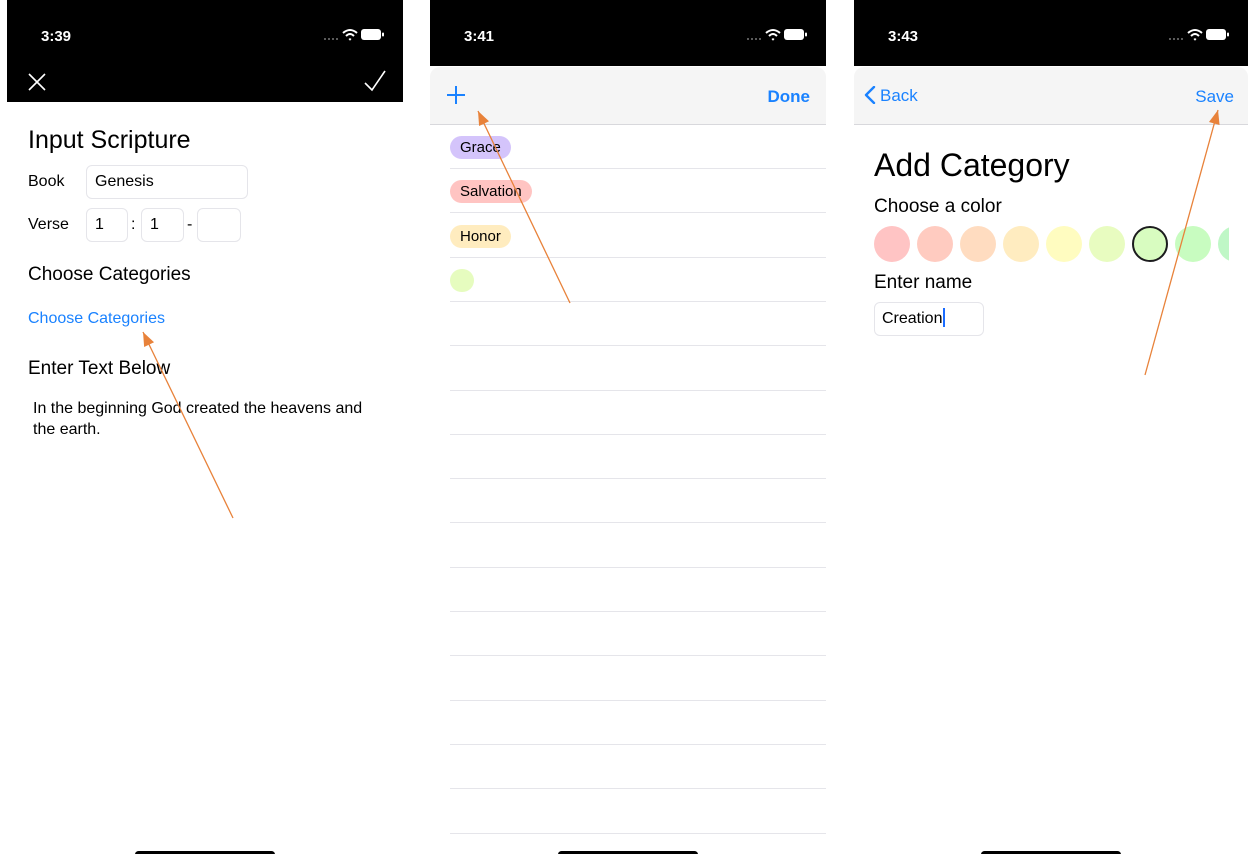 This screenshot has width=1248, height=854. What do you see at coordinates (48, 224) in the screenshot?
I see `verse-label: Verse` at bounding box center [48, 224].